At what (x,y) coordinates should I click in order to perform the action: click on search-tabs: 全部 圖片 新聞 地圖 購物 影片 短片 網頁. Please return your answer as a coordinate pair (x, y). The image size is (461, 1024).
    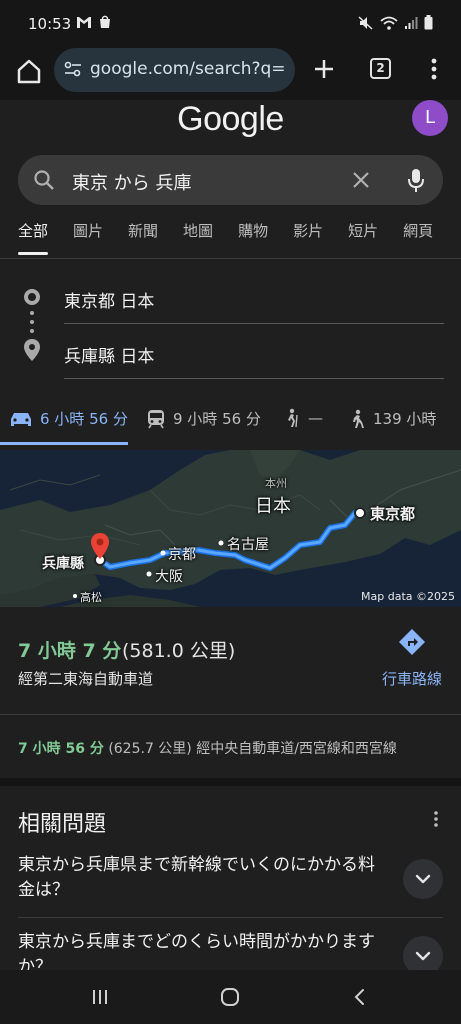
    Looking at the image, I should click on (238, 238).